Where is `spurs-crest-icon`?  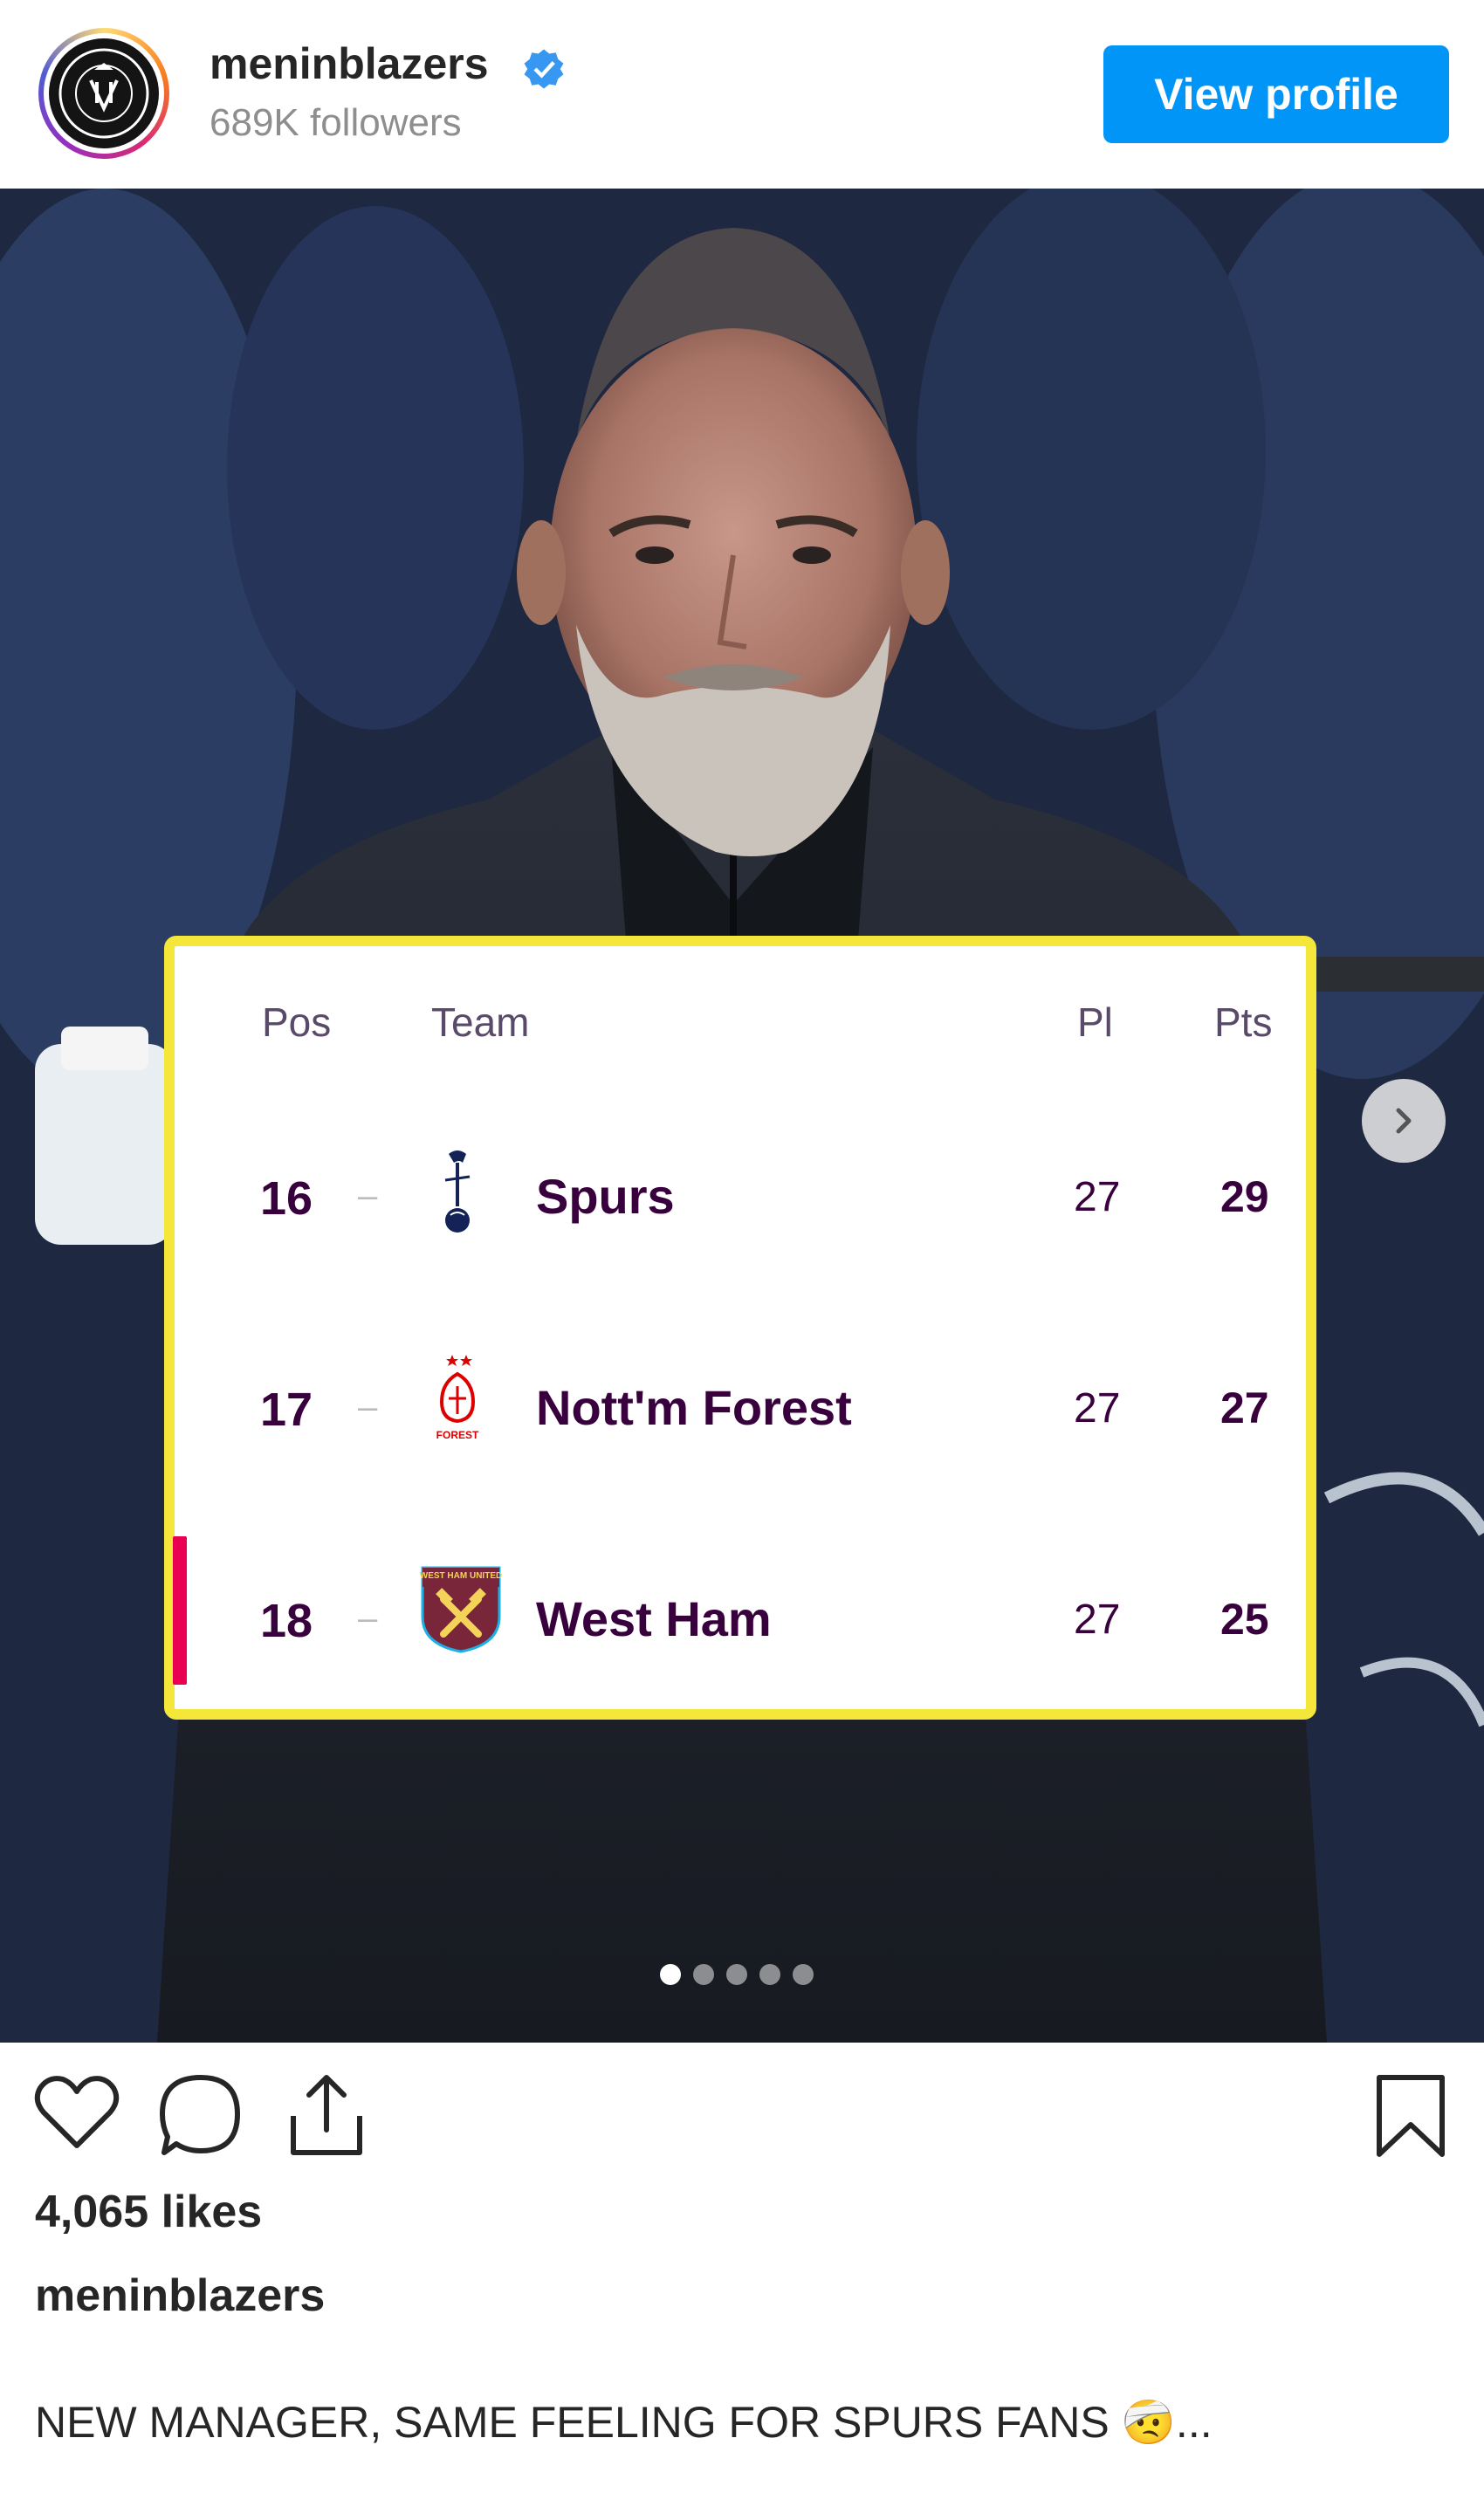
spurs-crest-icon is located at coordinates (457, 1191).